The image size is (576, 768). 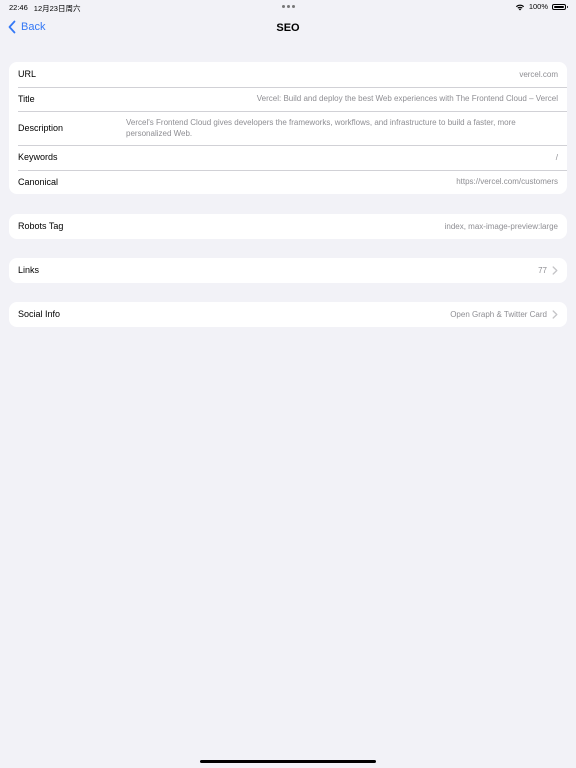 I want to click on home-indicator, so click(x=288, y=761).